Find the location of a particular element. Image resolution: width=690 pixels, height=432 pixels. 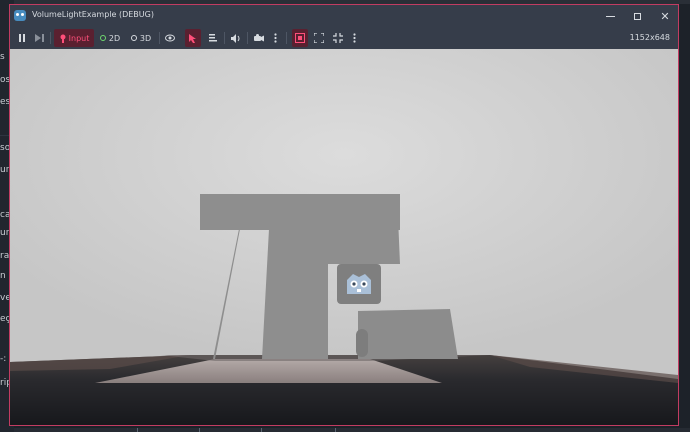

godot-logo-icon is located at coordinates (359, 284).